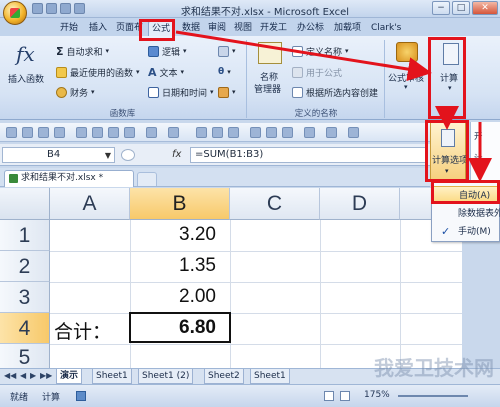 Image resolution: width=500 pixels, height=407 pixels. I want to click on sheet-tab-sheet1-b: Sheet1, so click(270, 376).